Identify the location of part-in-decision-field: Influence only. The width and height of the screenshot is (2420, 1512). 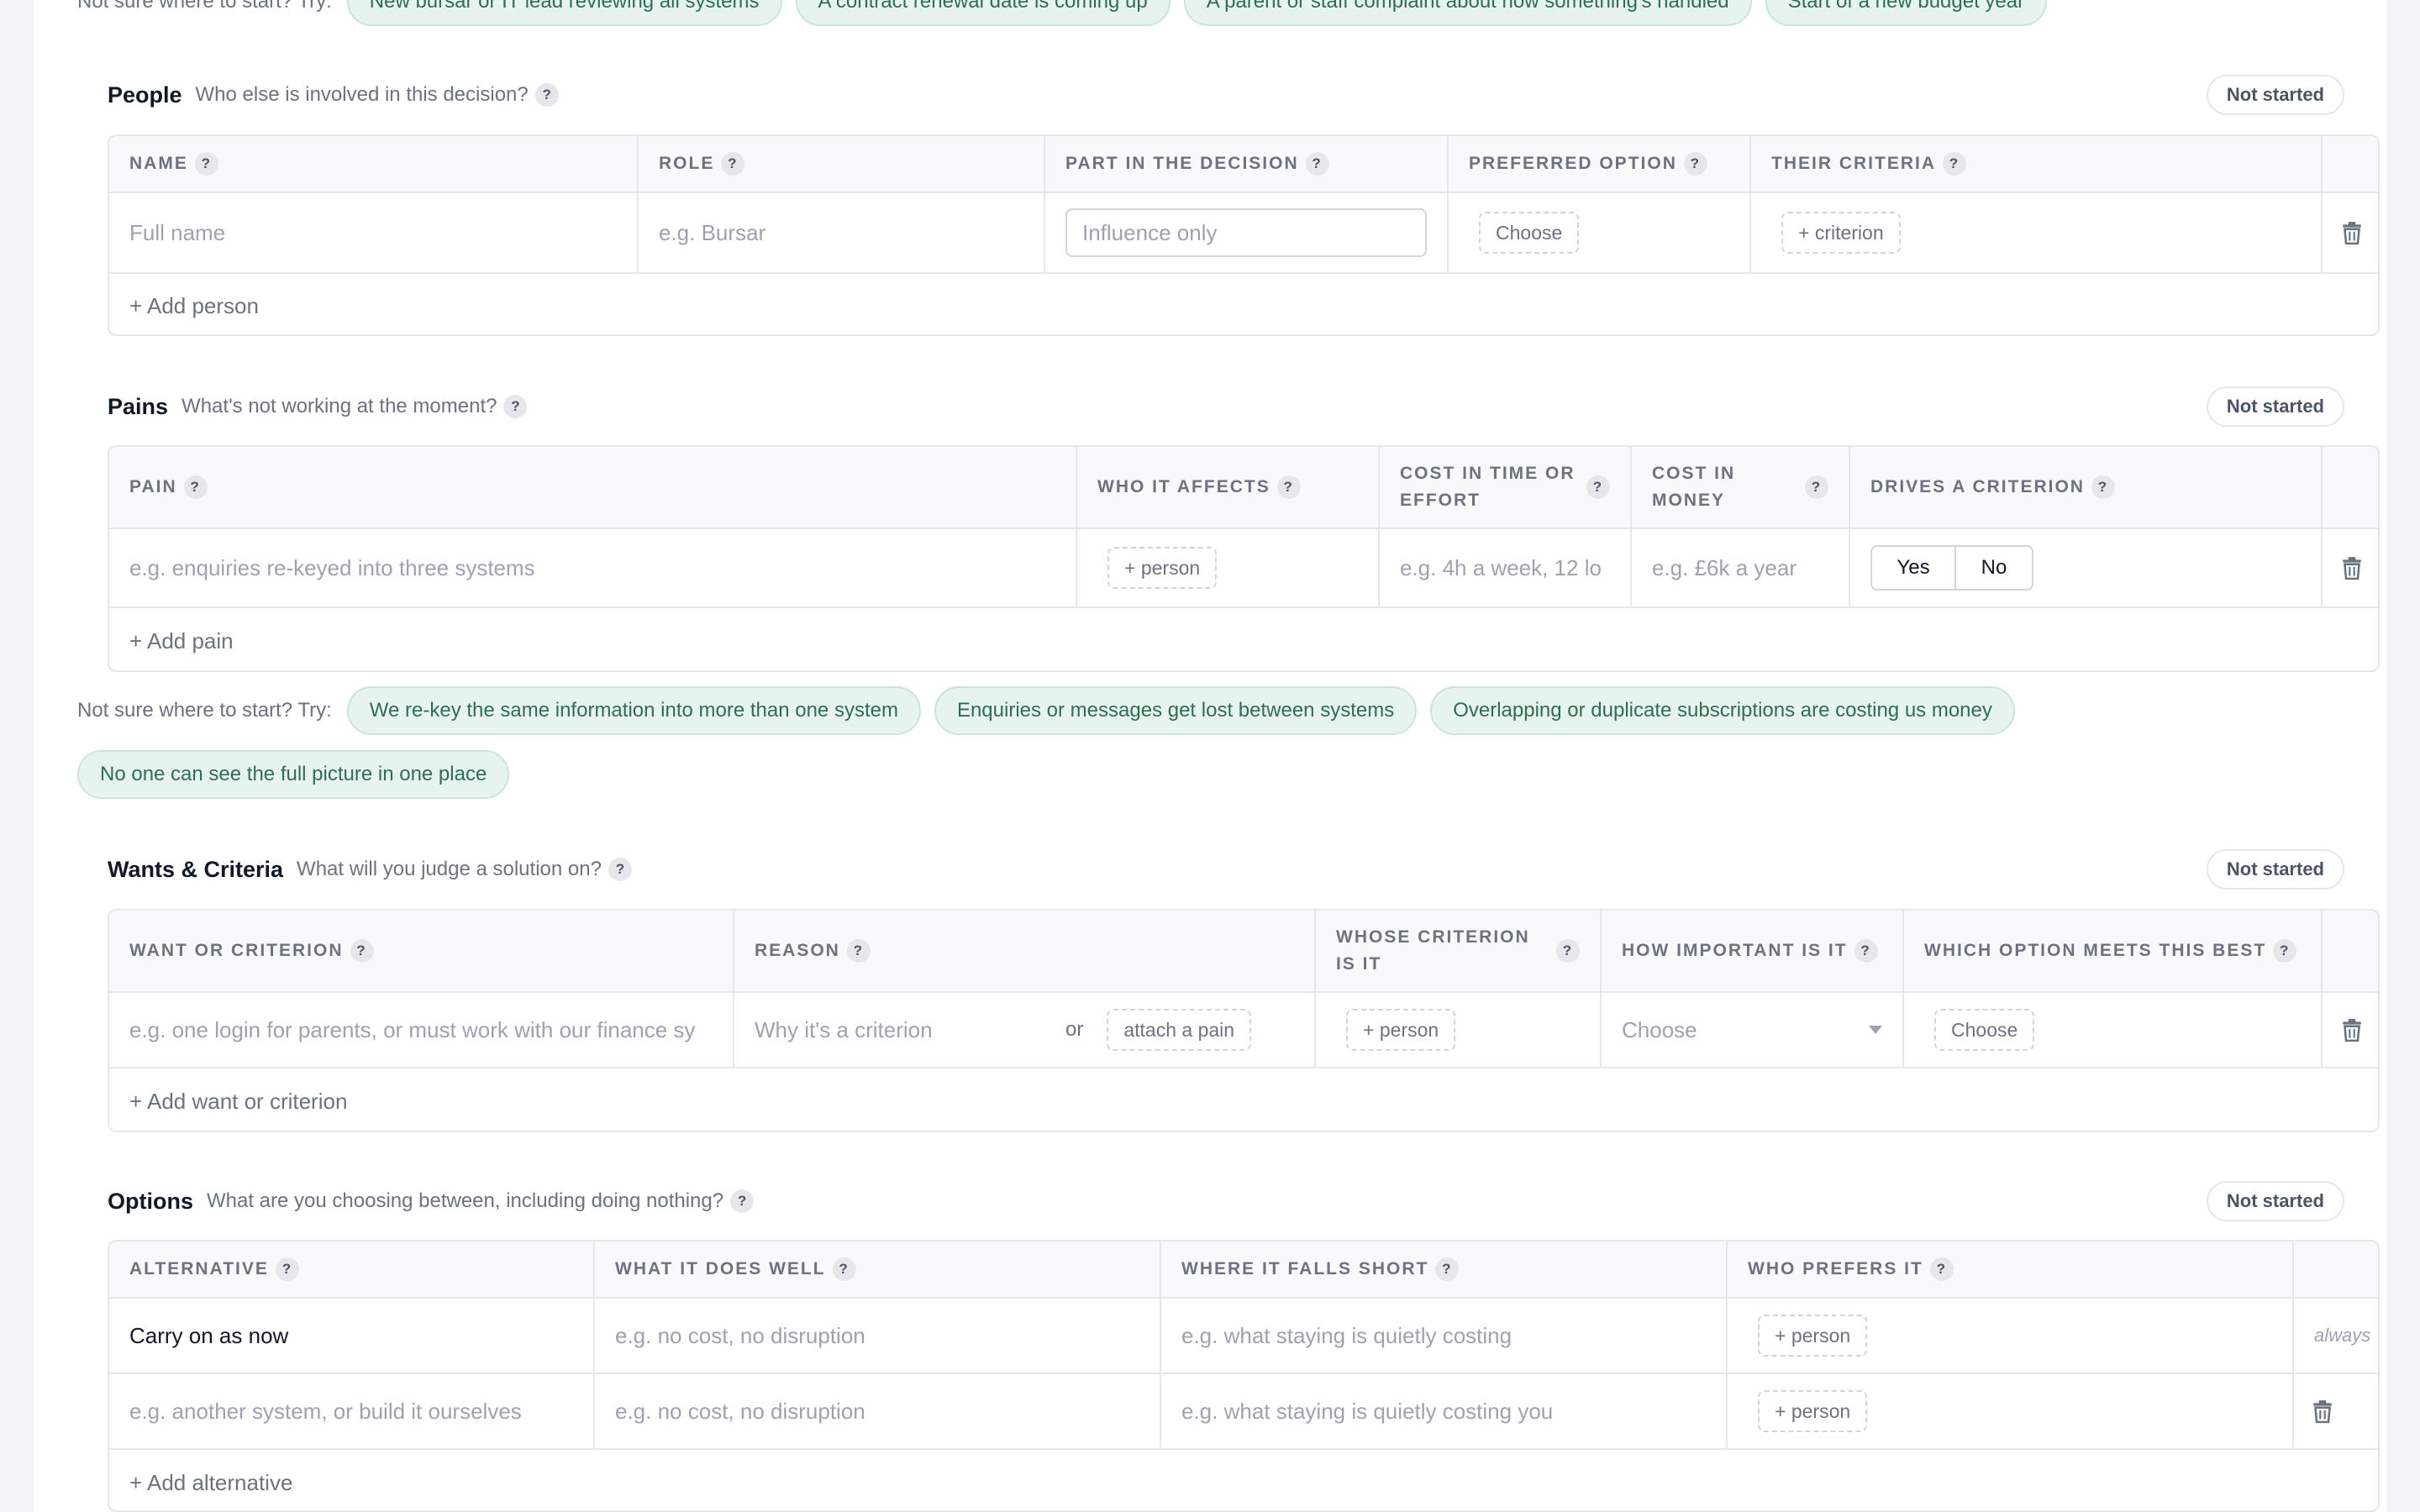
(1246, 232).